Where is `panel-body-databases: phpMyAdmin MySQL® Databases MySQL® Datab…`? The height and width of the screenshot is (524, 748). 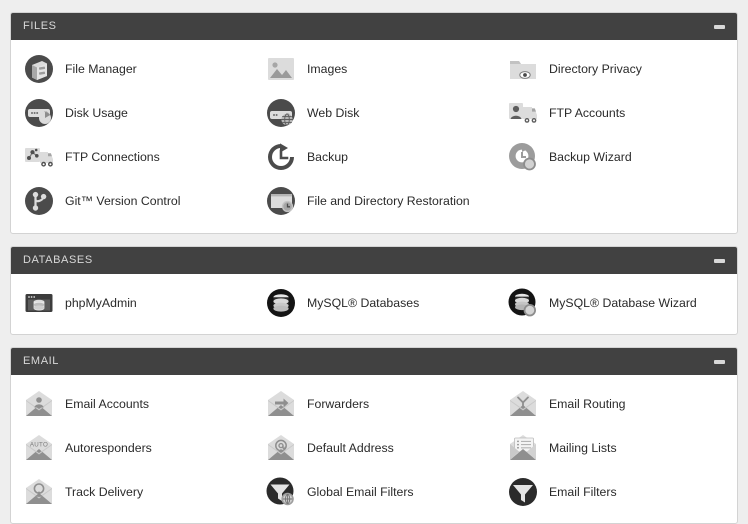 panel-body-databases: phpMyAdmin MySQL® Databases MySQL® Datab… is located at coordinates (374, 304).